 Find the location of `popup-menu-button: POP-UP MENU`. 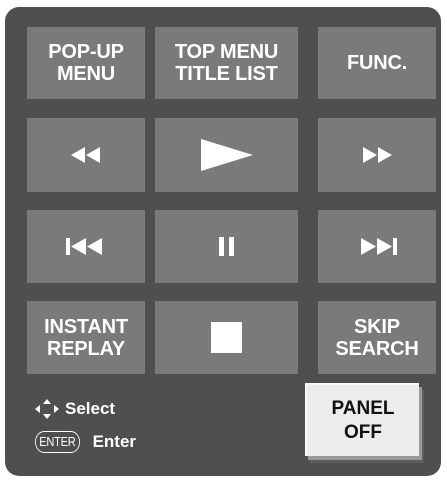

popup-menu-button: POP-UP MENU is located at coordinates (86, 63).